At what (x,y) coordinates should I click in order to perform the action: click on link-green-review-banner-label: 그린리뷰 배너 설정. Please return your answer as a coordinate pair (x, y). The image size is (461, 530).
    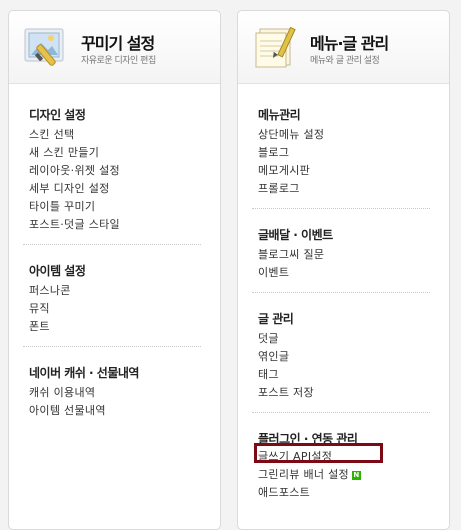
    Looking at the image, I should click on (303, 474).